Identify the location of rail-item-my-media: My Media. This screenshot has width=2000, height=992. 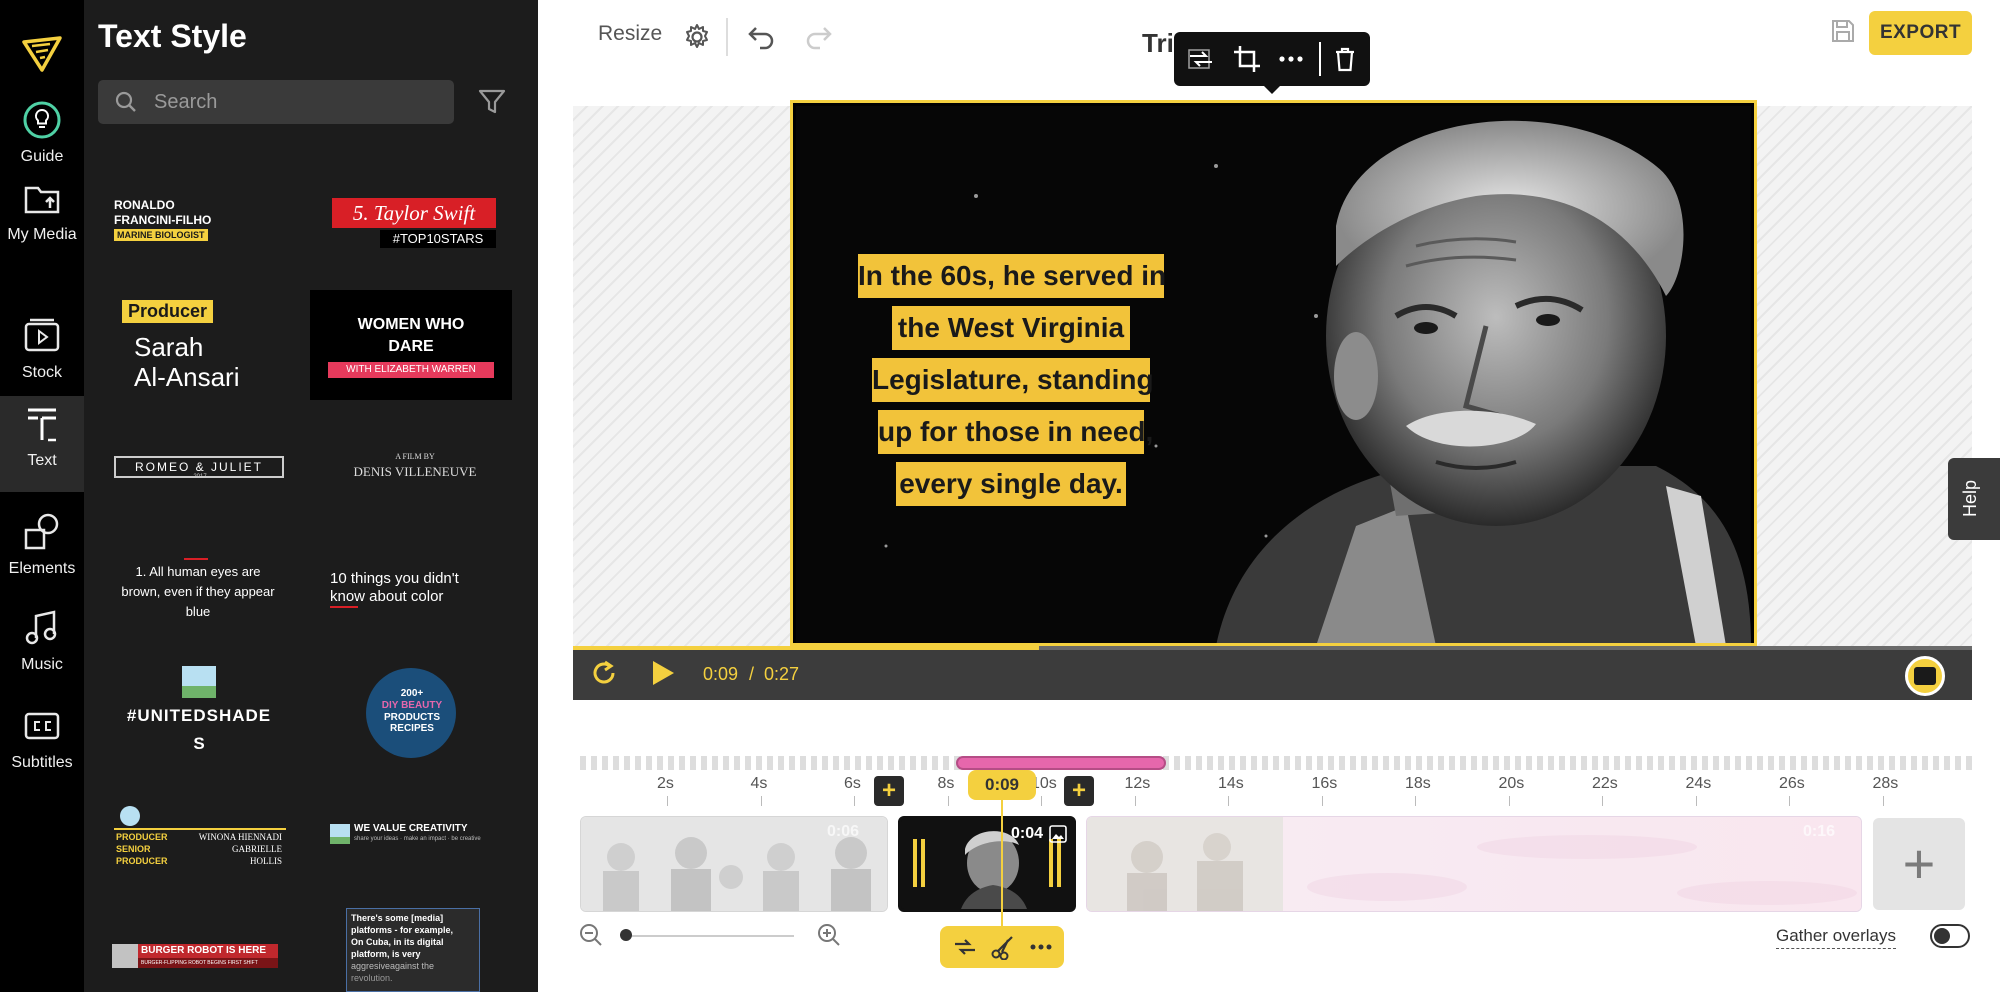
(42, 218).